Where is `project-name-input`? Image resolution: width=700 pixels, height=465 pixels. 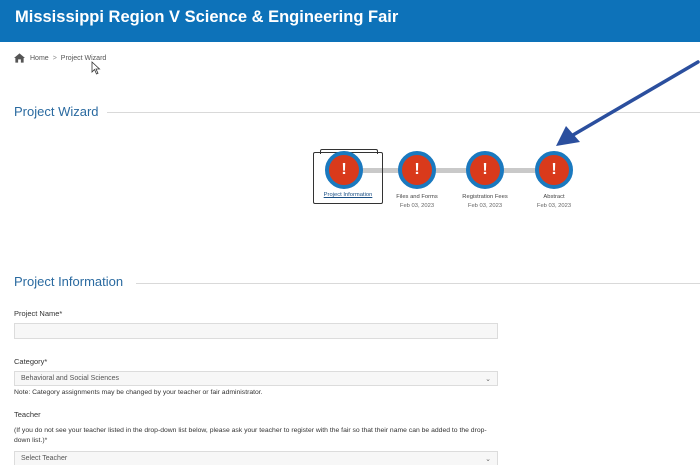
project-name-input is located at coordinates (256, 331).